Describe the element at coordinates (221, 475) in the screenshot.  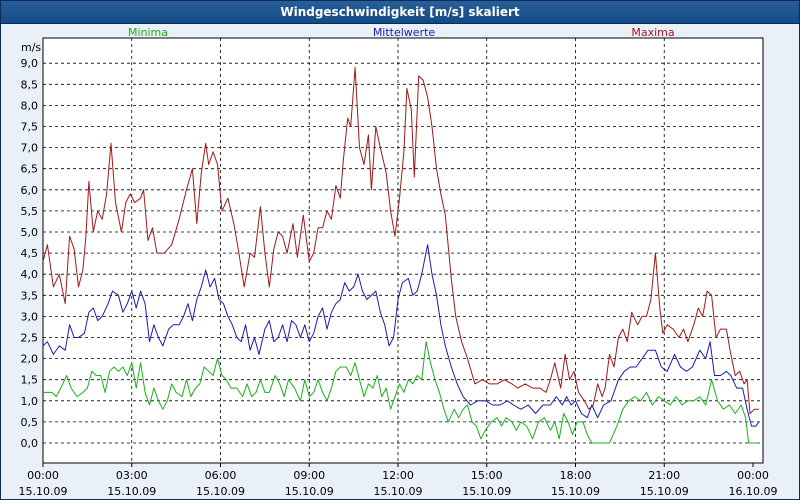
I see `x-tick-time: 06:00` at that location.